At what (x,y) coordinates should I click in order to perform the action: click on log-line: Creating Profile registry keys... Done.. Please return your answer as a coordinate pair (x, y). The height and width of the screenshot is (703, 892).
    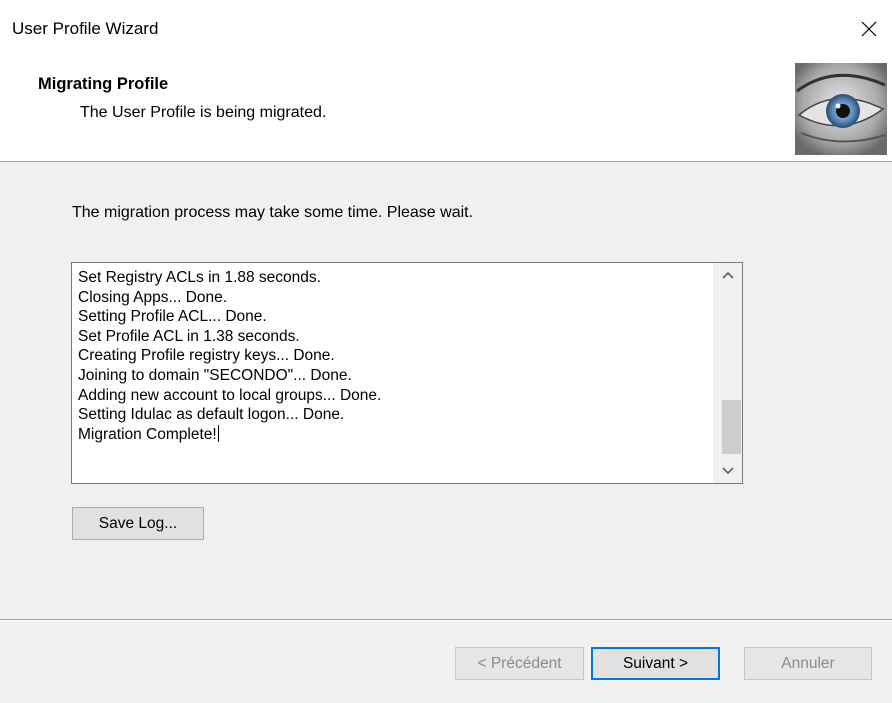
    Looking at the image, I should click on (206, 356).